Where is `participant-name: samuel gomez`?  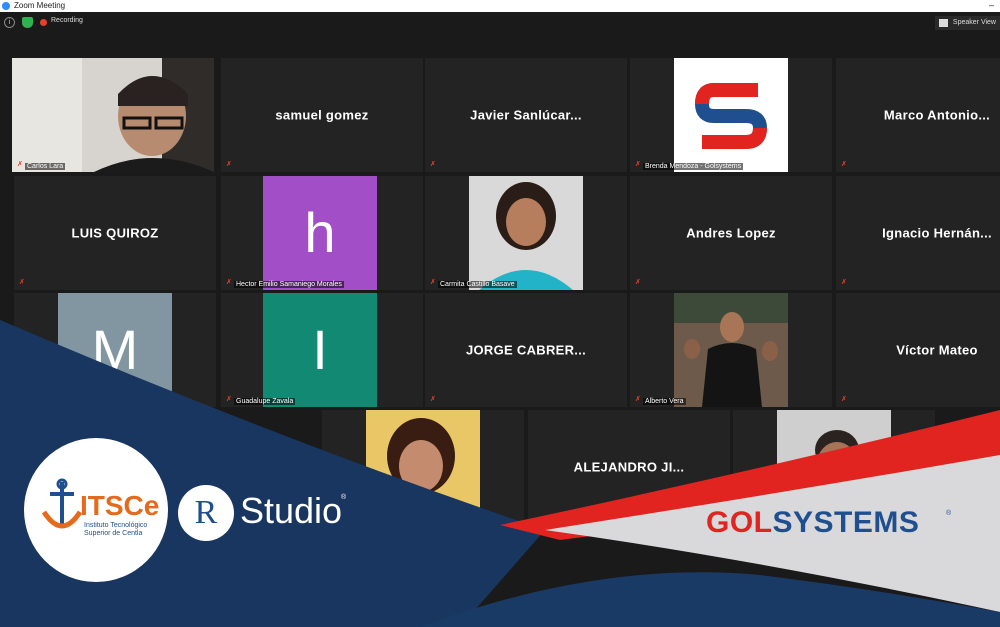 participant-name: samuel gomez is located at coordinates (322, 115).